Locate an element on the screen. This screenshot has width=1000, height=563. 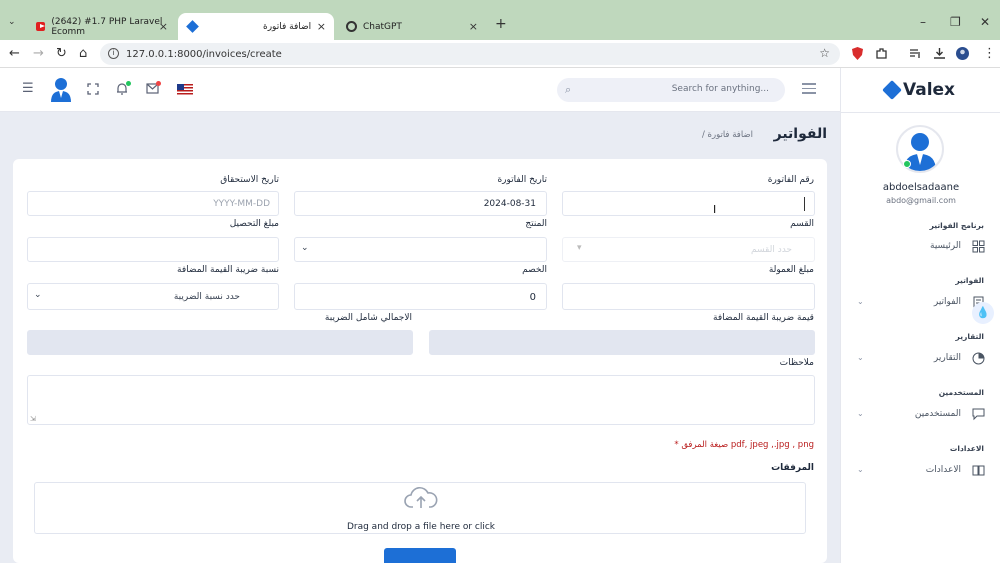
download-icon is located at coordinates (939, 53).